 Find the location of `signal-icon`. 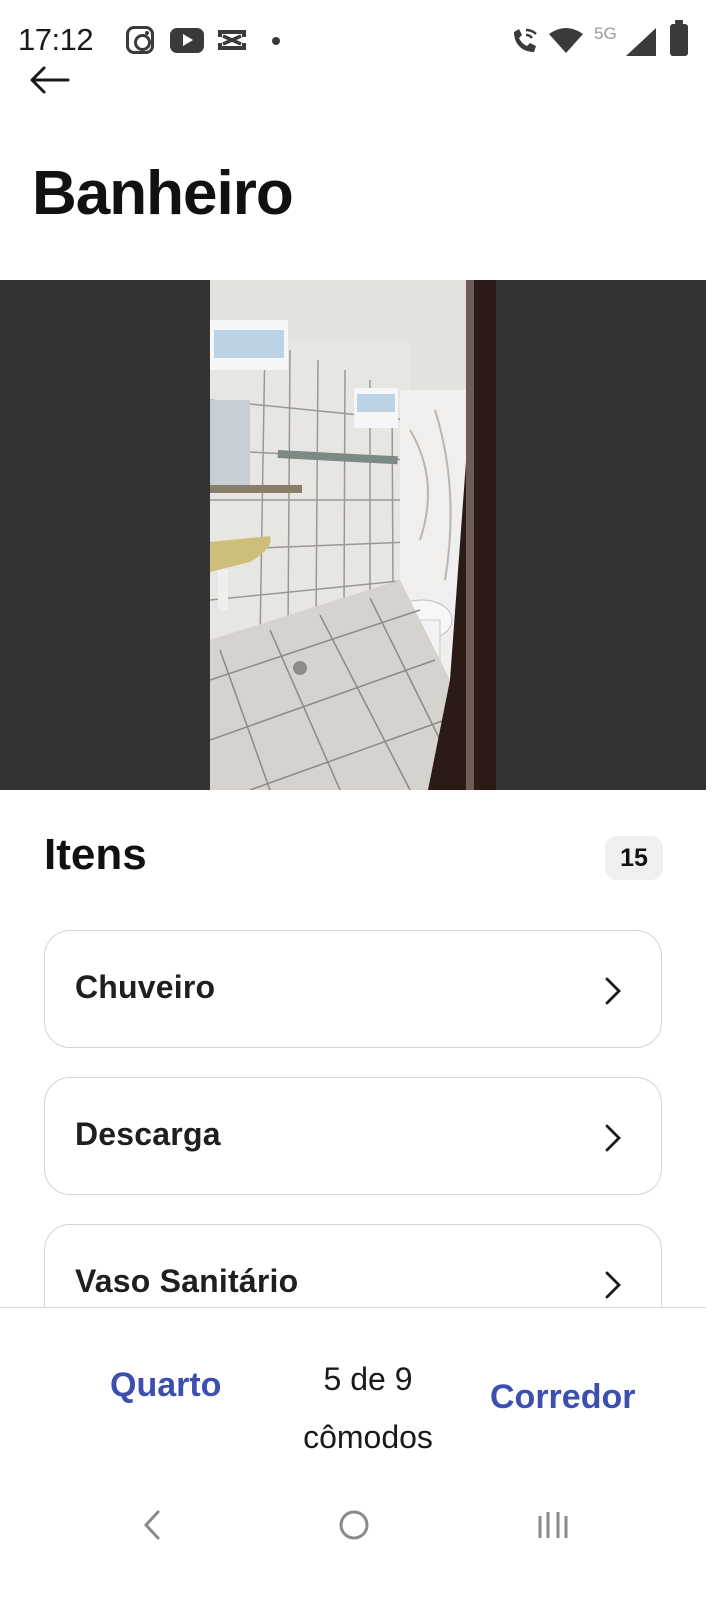

signal-icon is located at coordinates (641, 42).